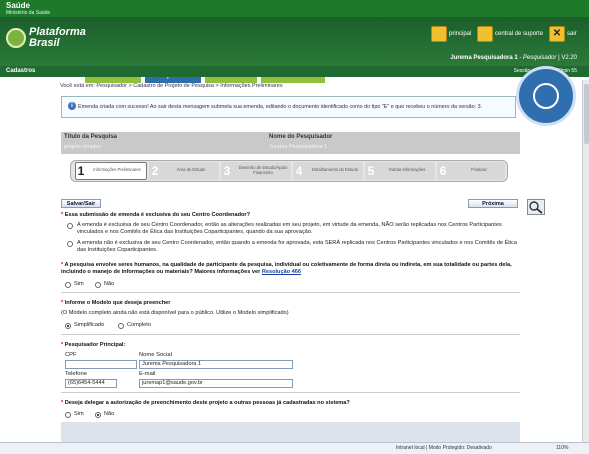 The image size is (589, 454). Describe the element at coordinates (328, 171) in the screenshot. I see `step-4: 4 Detalhamento do Estudo` at that location.